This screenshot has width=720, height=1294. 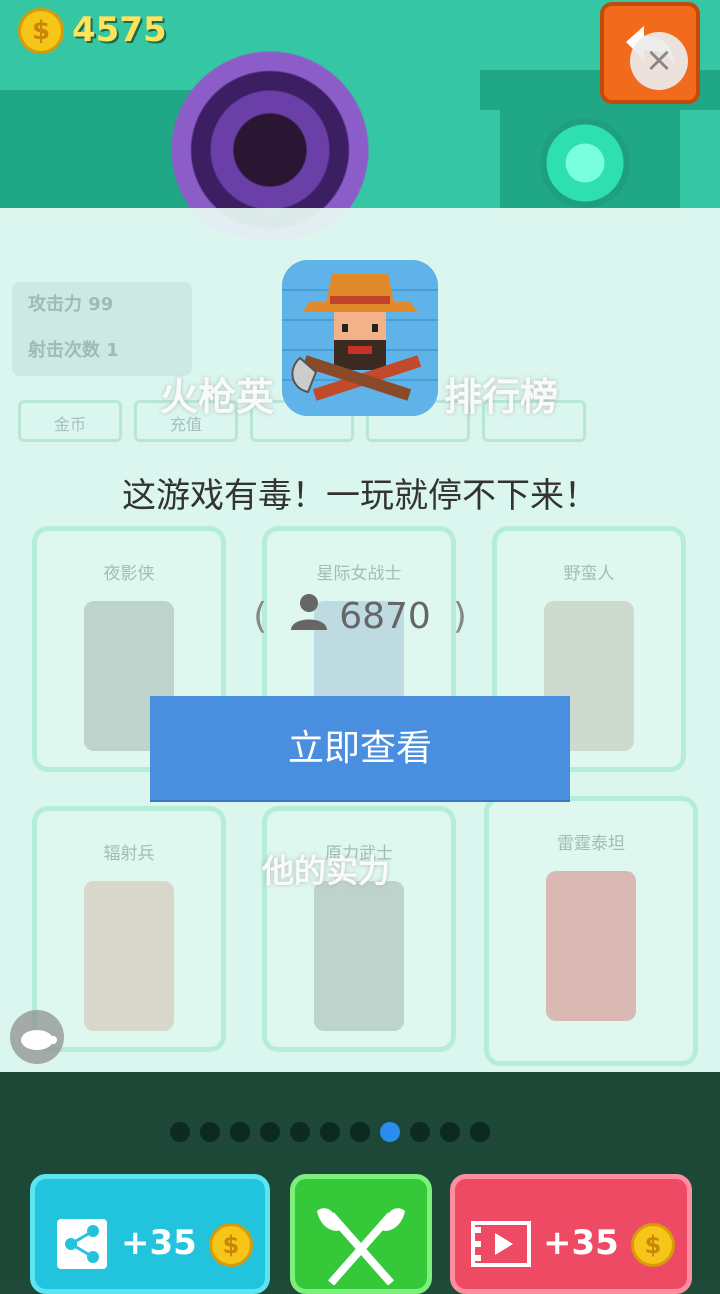 What do you see at coordinates (360, 748) in the screenshot?
I see `view-now-button: 立即查看` at bounding box center [360, 748].